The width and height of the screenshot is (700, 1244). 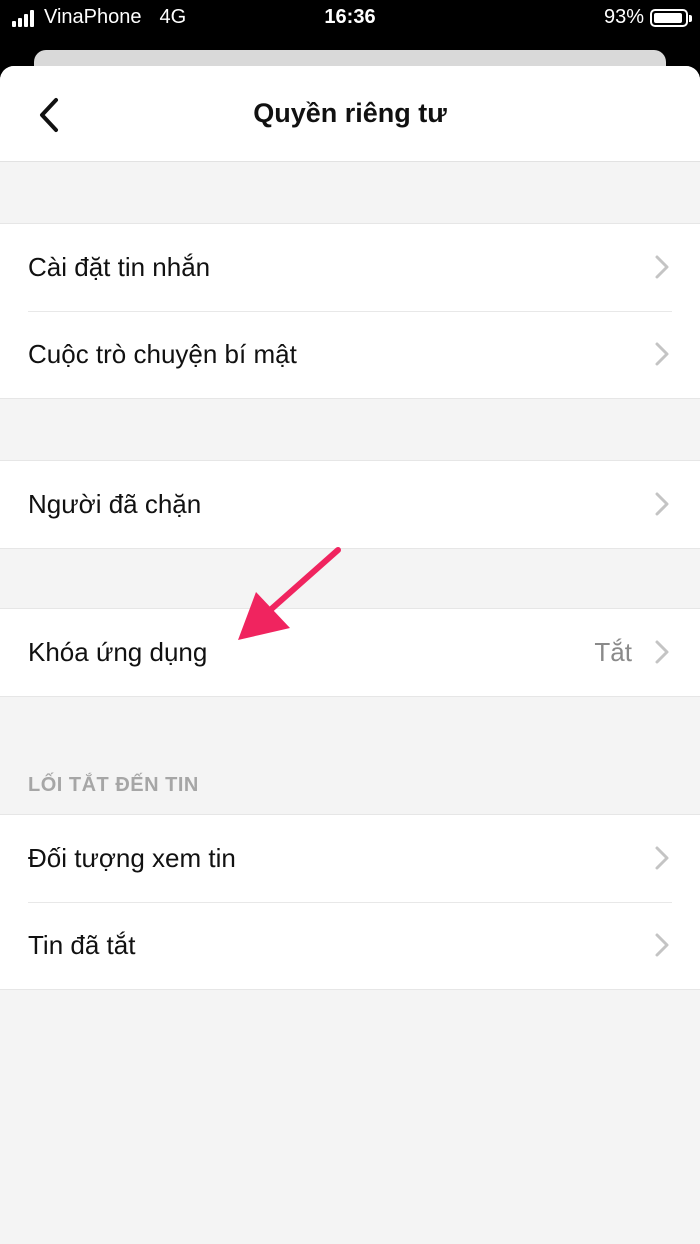 I want to click on blocked-group: Người đã chặn, so click(x=350, y=504).